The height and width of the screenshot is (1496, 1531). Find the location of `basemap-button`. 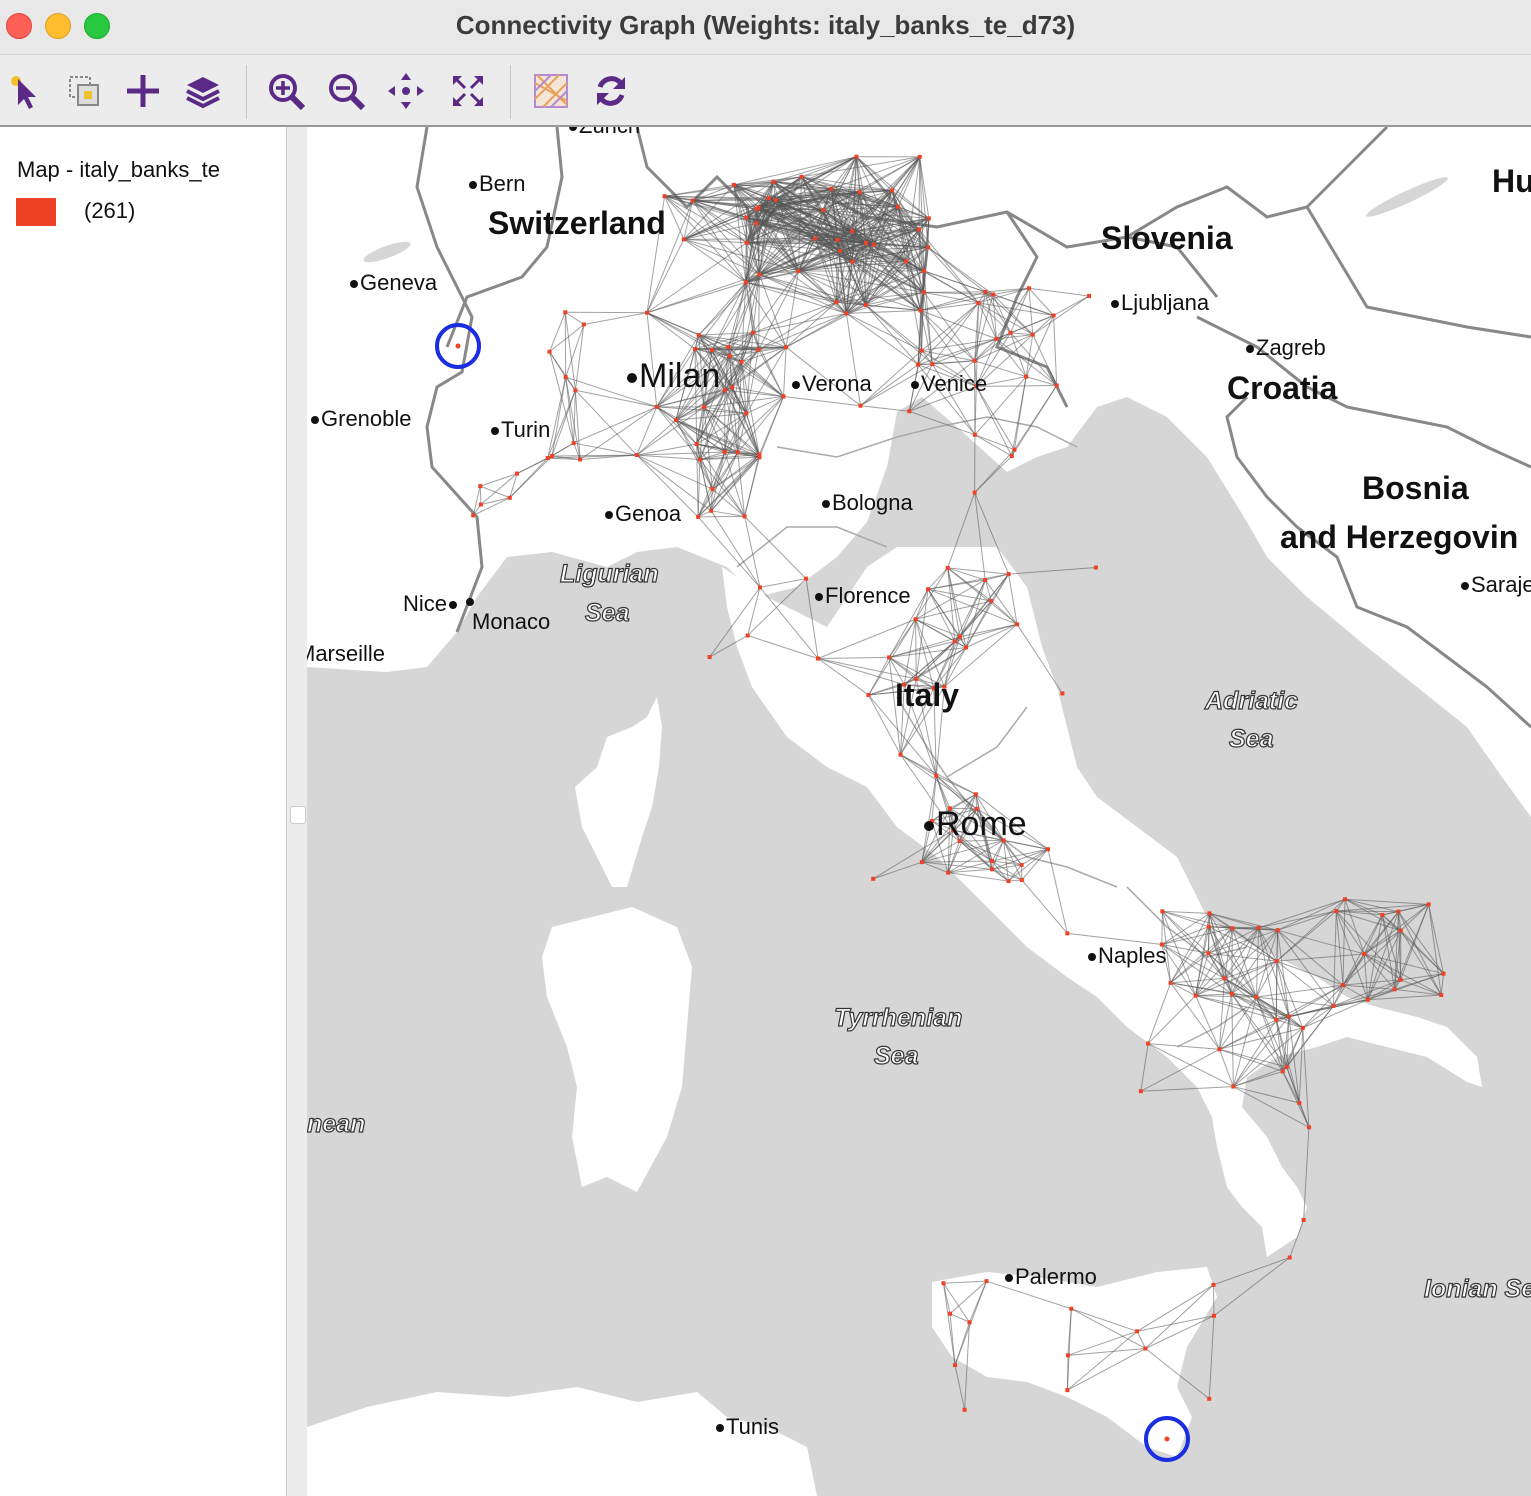

basemap-button is located at coordinates (551, 91).